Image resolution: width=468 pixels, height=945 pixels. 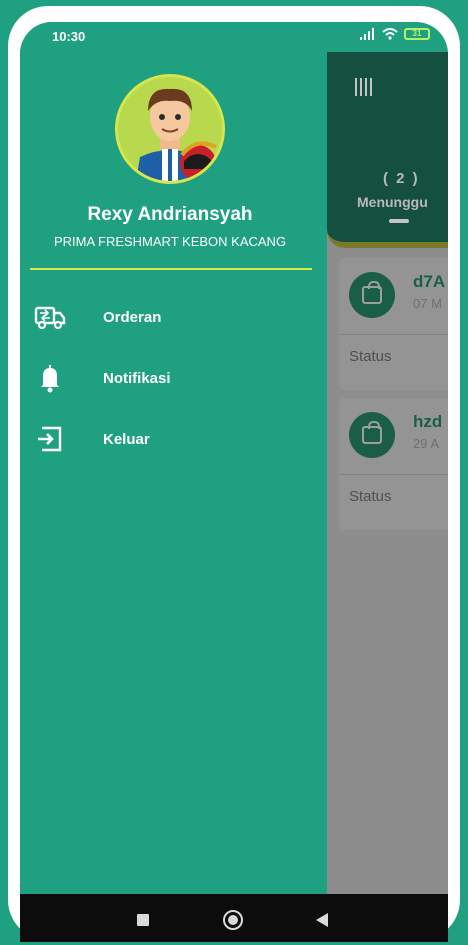 I want to click on system-nav-bar, so click(x=234, y=918).